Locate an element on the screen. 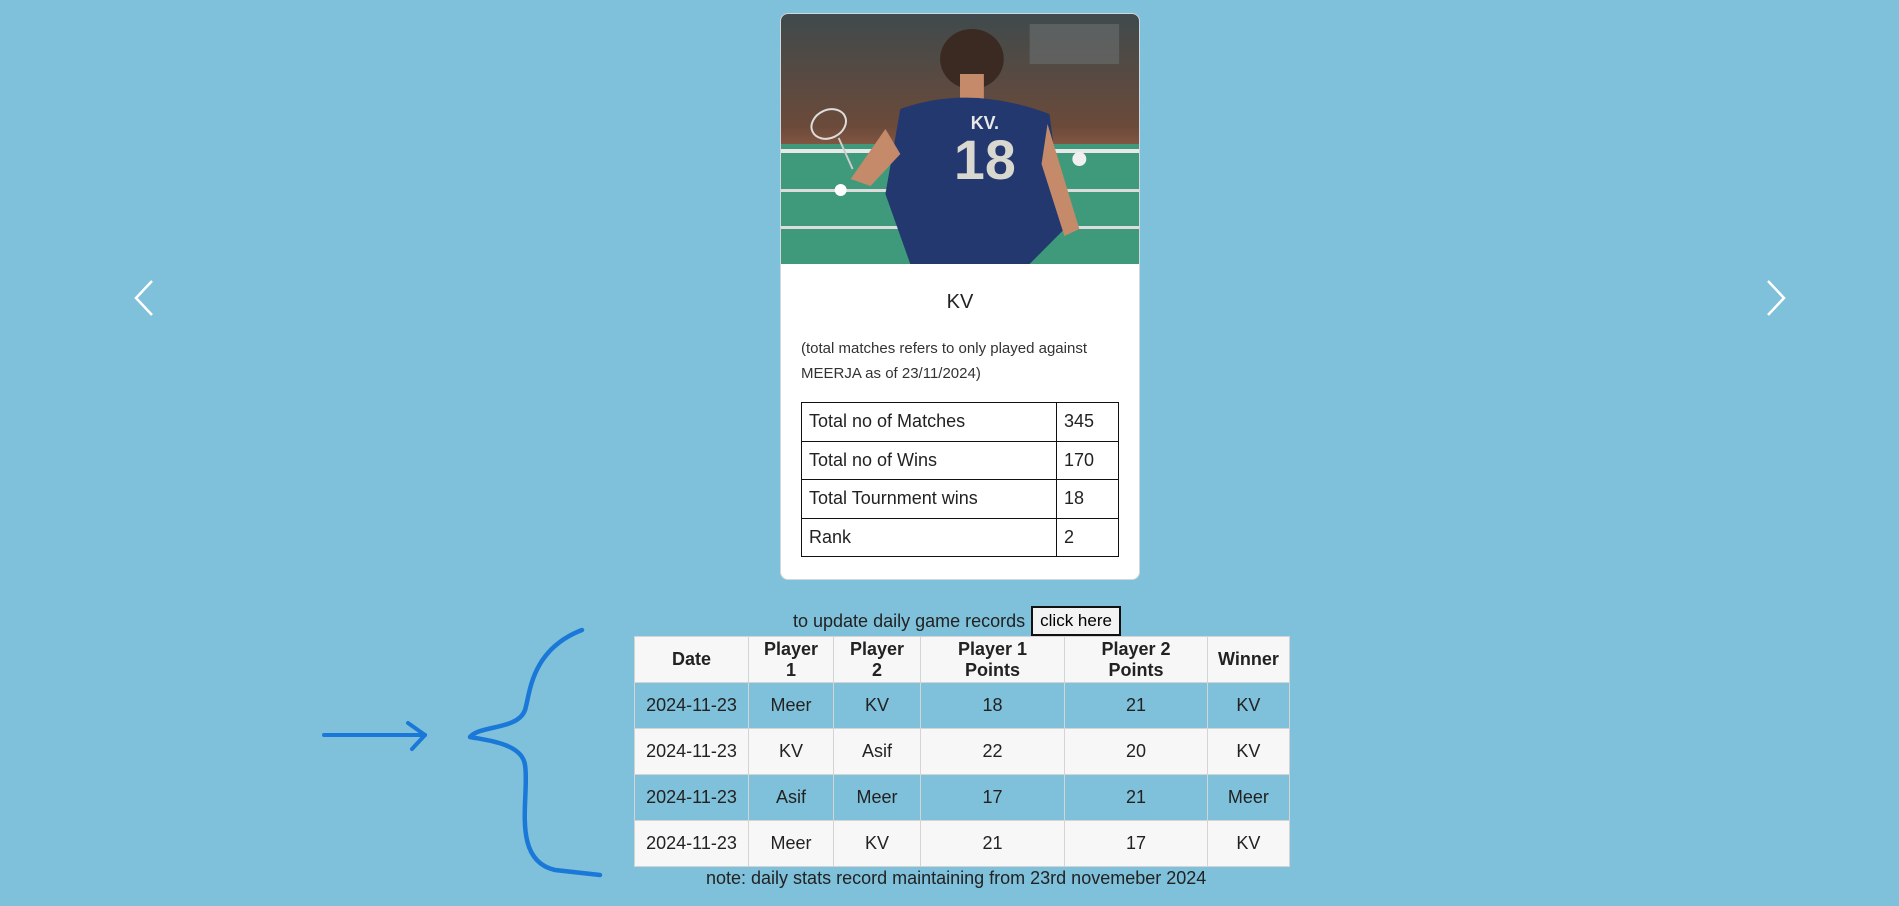 This screenshot has height=906, width=1899. stats-value: 18 is located at coordinates (1087, 499).